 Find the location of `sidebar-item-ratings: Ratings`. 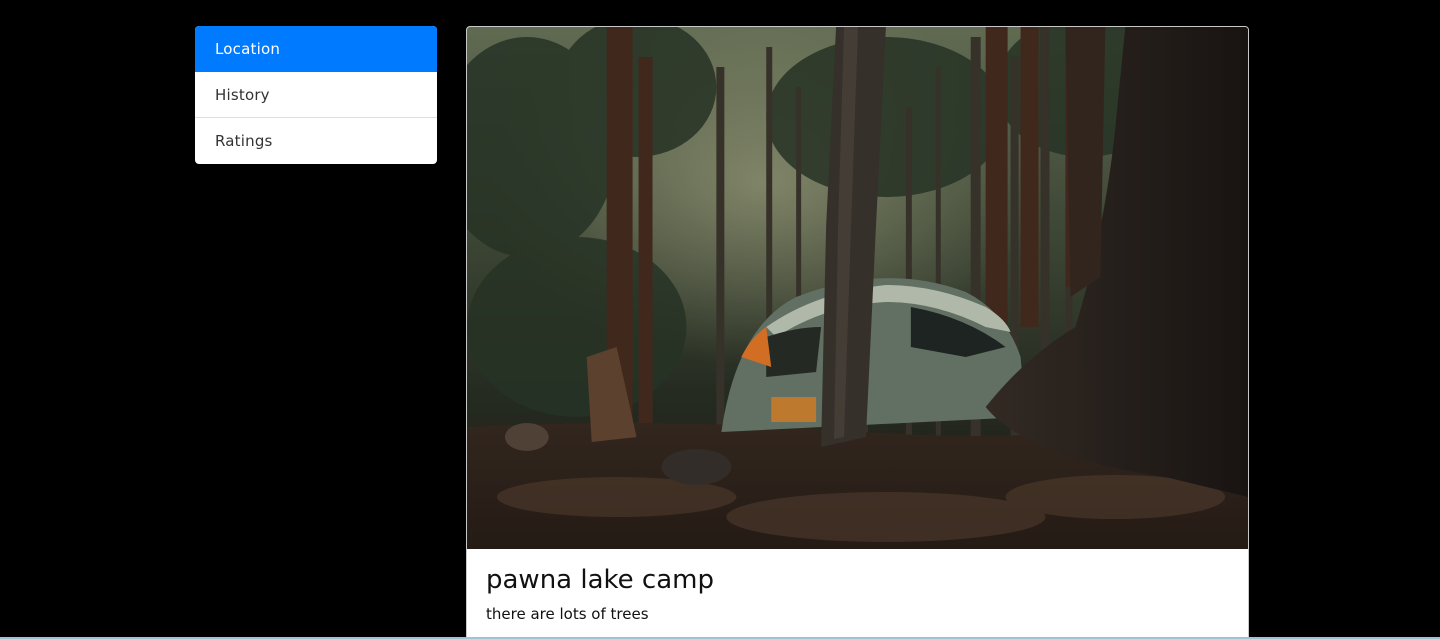

sidebar-item-ratings: Ratings is located at coordinates (316, 141).